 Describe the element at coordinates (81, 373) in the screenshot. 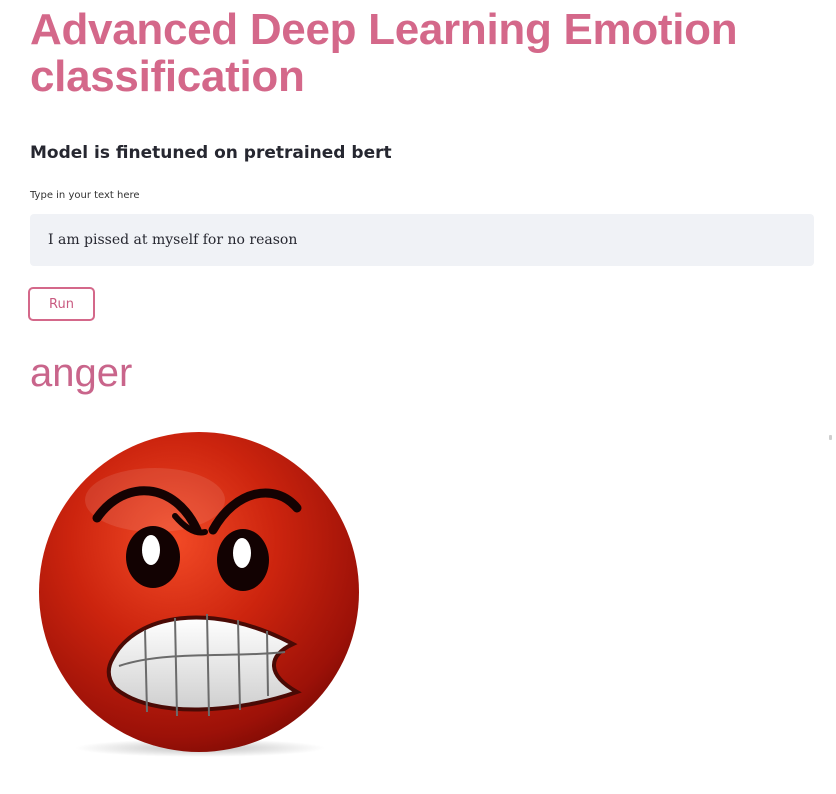

I see `predicted-emotion: anger` at that location.